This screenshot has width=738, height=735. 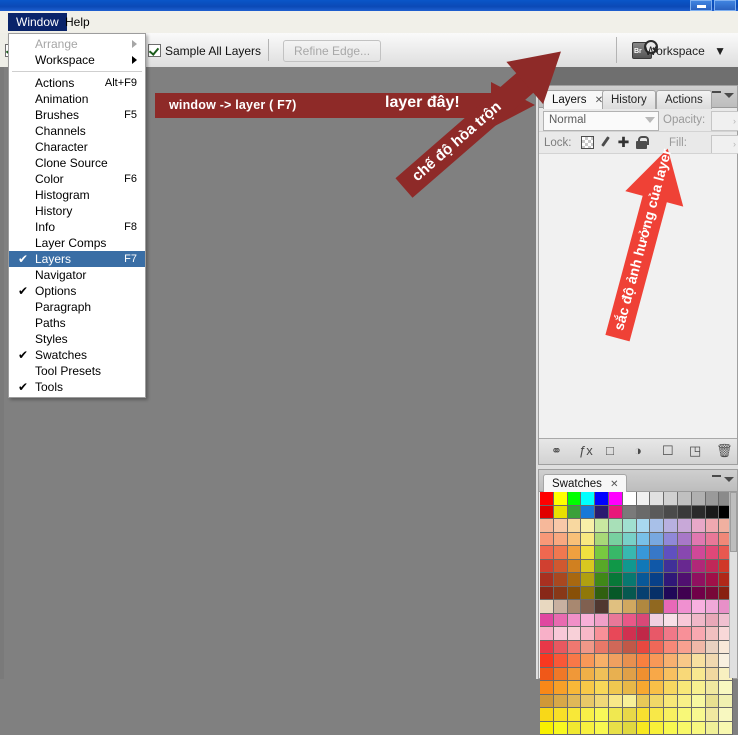 I want to click on opacity-input: ›, so click(x=724, y=121).